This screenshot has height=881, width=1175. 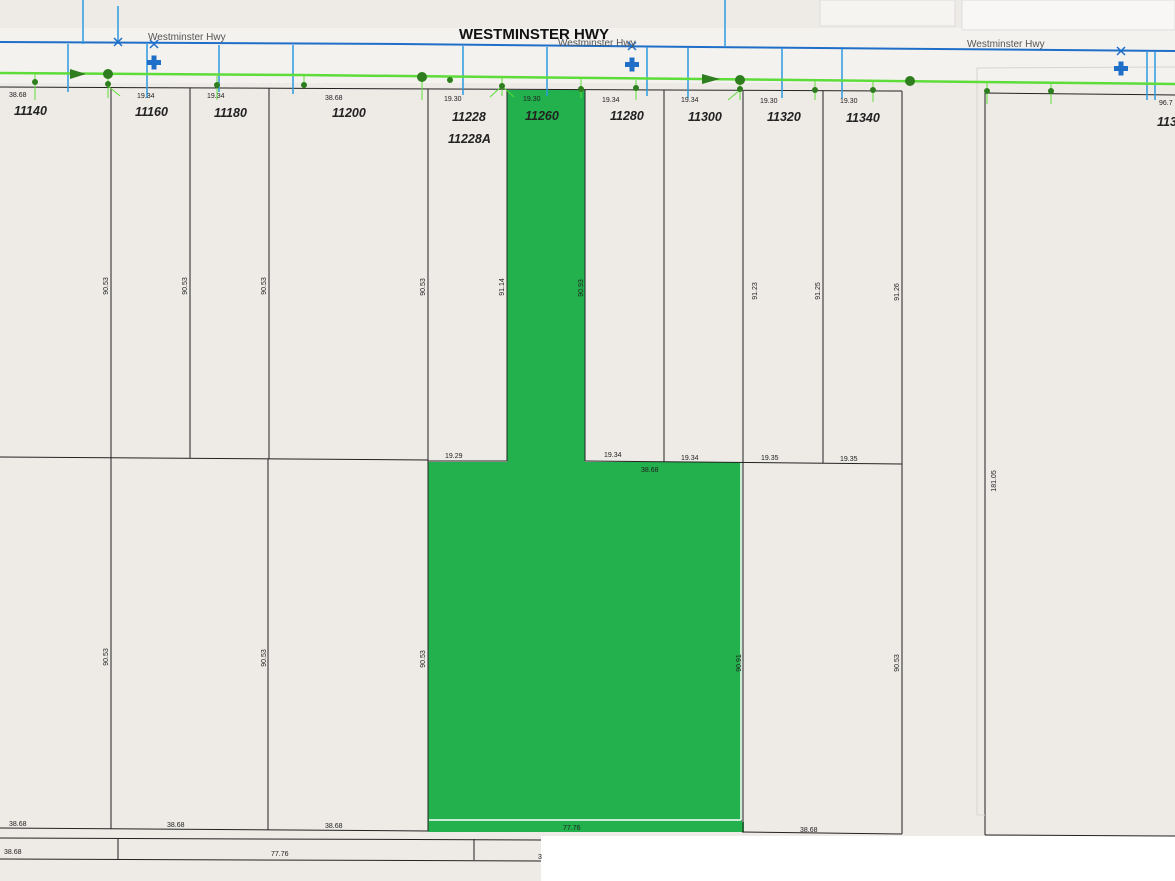 I want to click on address-label: 11340, so click(x=863, y=118).